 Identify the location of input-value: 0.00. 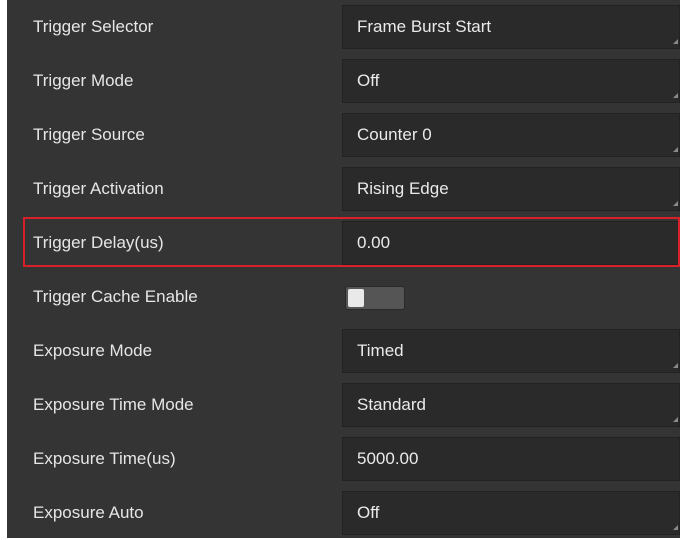
(374, 242).